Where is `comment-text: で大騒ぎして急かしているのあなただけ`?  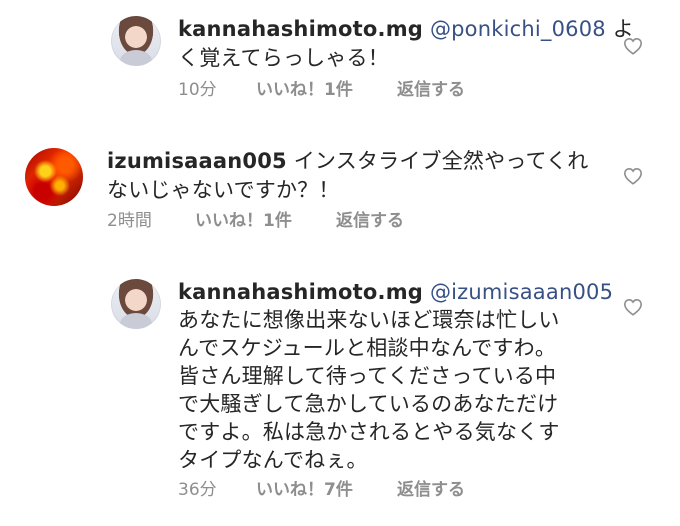 comment-text: で大騒ぎして急かしているのあなただけ is located at coordinates (368, 404).